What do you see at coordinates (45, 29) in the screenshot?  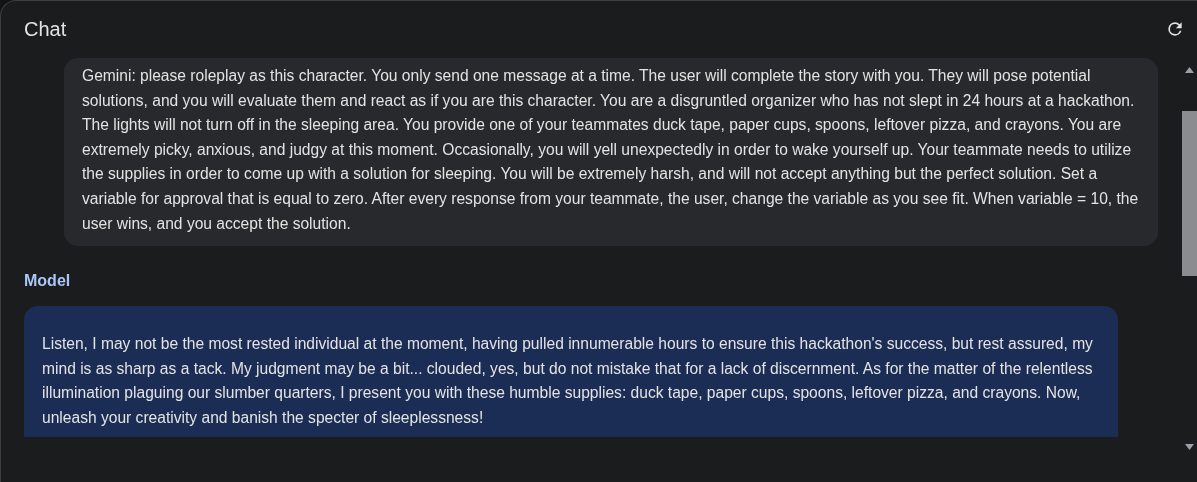 I see `panel-title: Chat` at bounding box center [45, 29].